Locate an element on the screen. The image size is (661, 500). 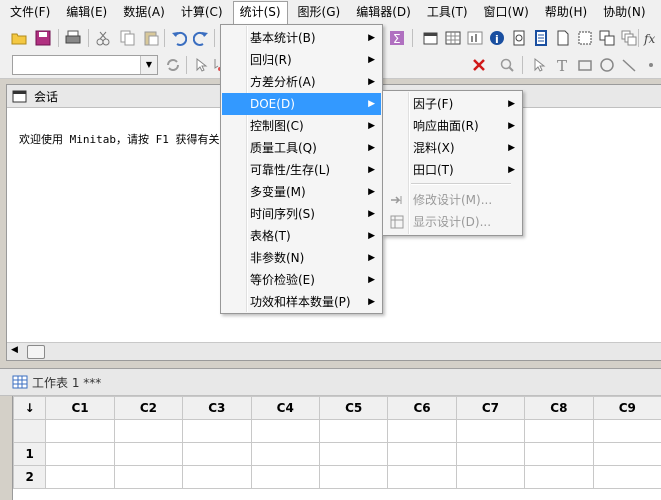
point-tool-icon is located at coordinates (651, 65).